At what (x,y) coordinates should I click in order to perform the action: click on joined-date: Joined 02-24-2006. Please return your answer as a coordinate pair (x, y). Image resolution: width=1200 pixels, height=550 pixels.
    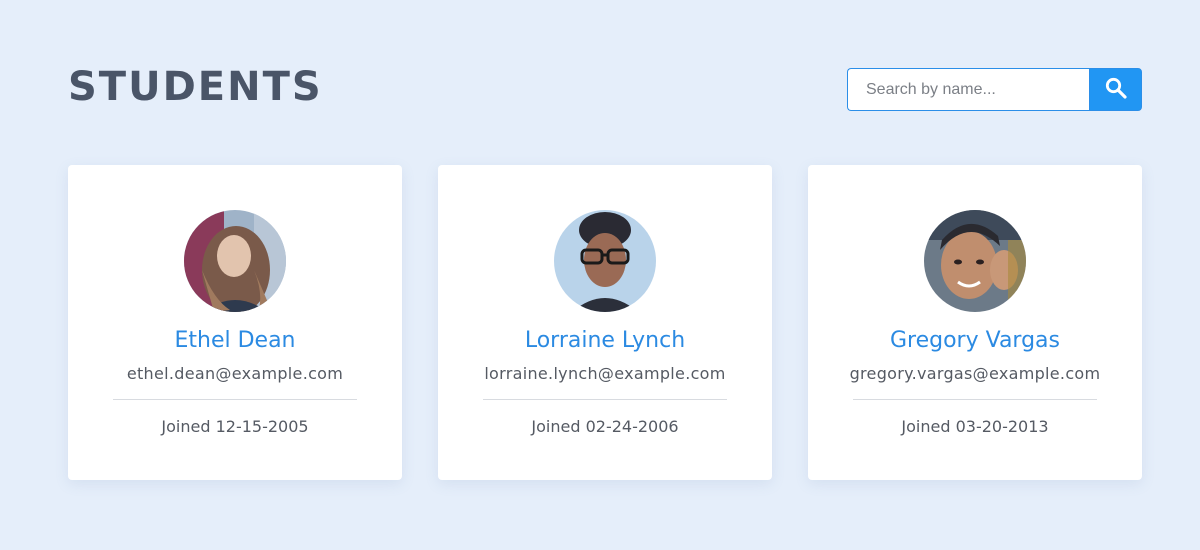
    Looking at the image, I should click on (605, 426).